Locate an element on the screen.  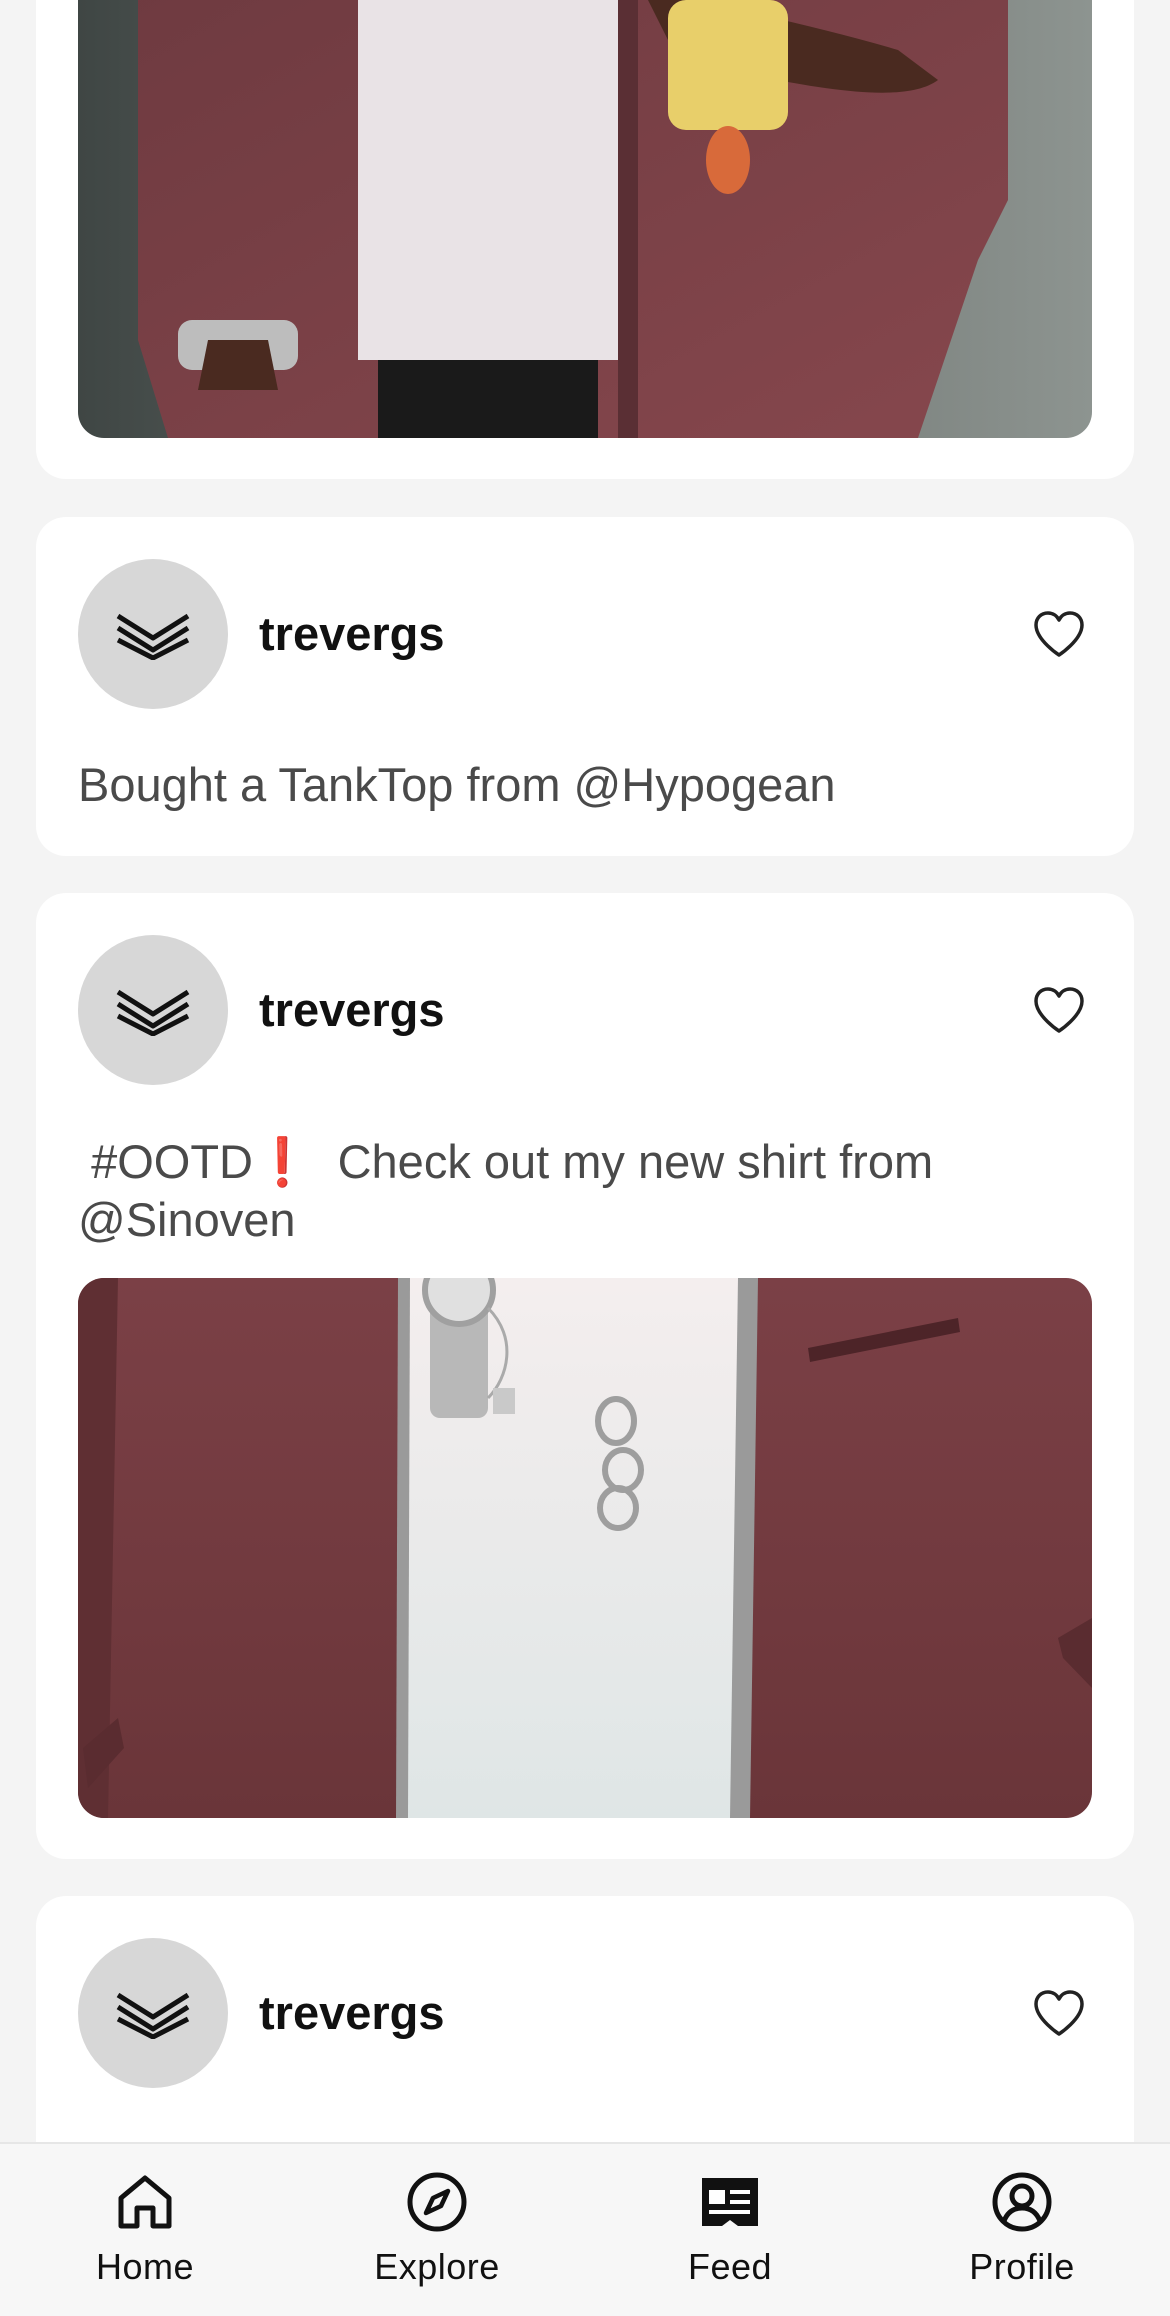
compass-icon is located at coordinates (437, 2202).